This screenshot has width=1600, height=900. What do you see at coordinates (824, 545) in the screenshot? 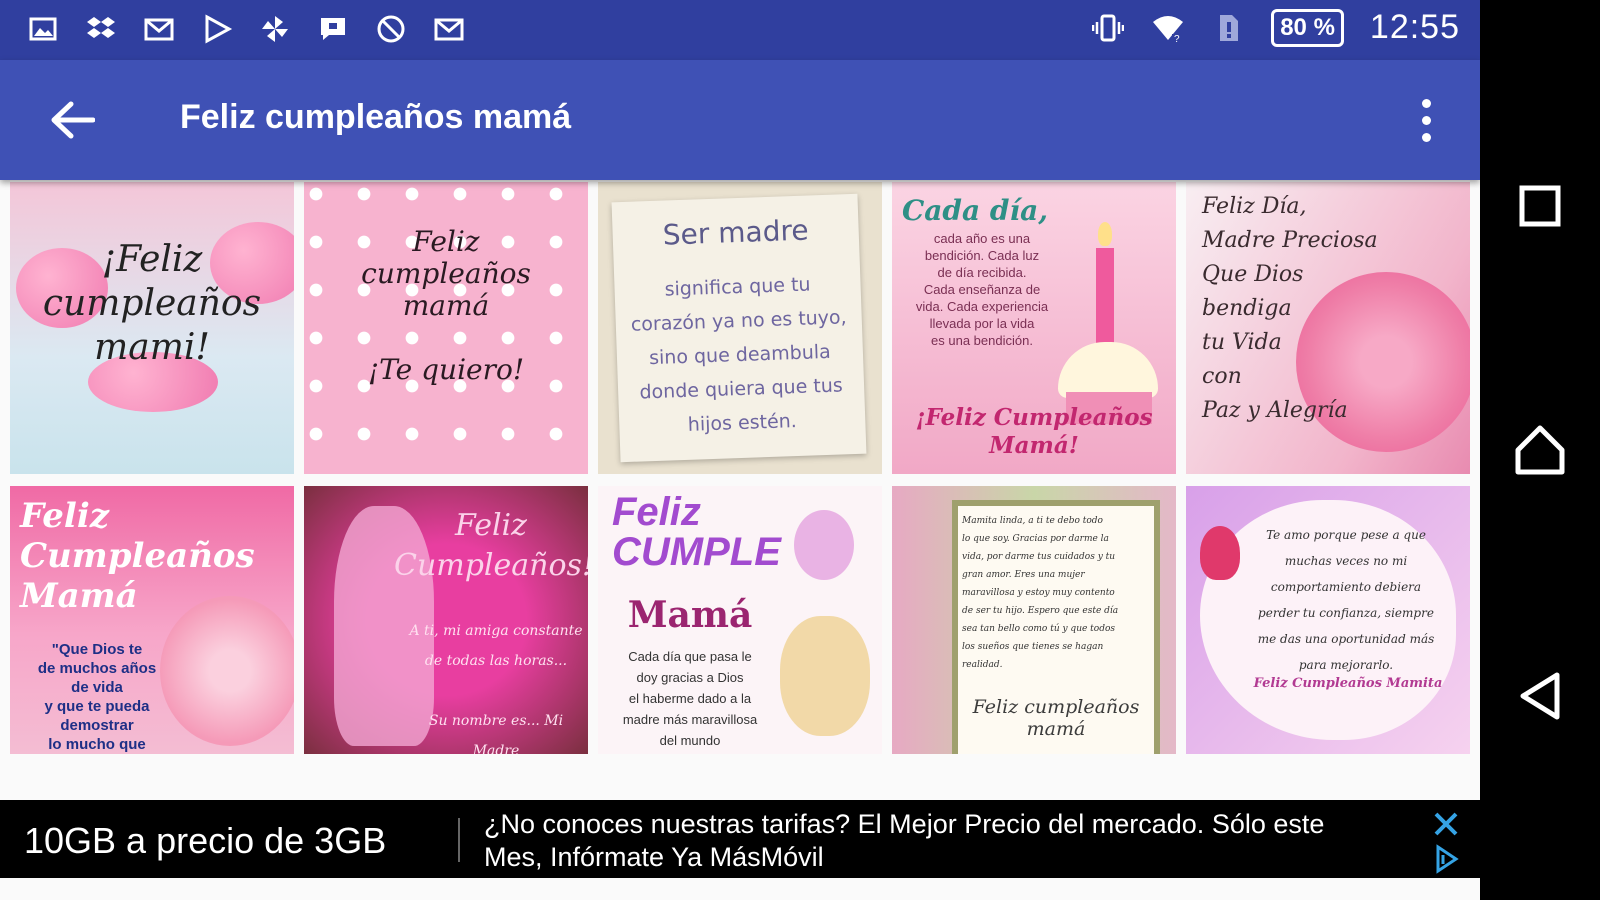
I see `balloon-decoration` at bounding box center [824, 545].